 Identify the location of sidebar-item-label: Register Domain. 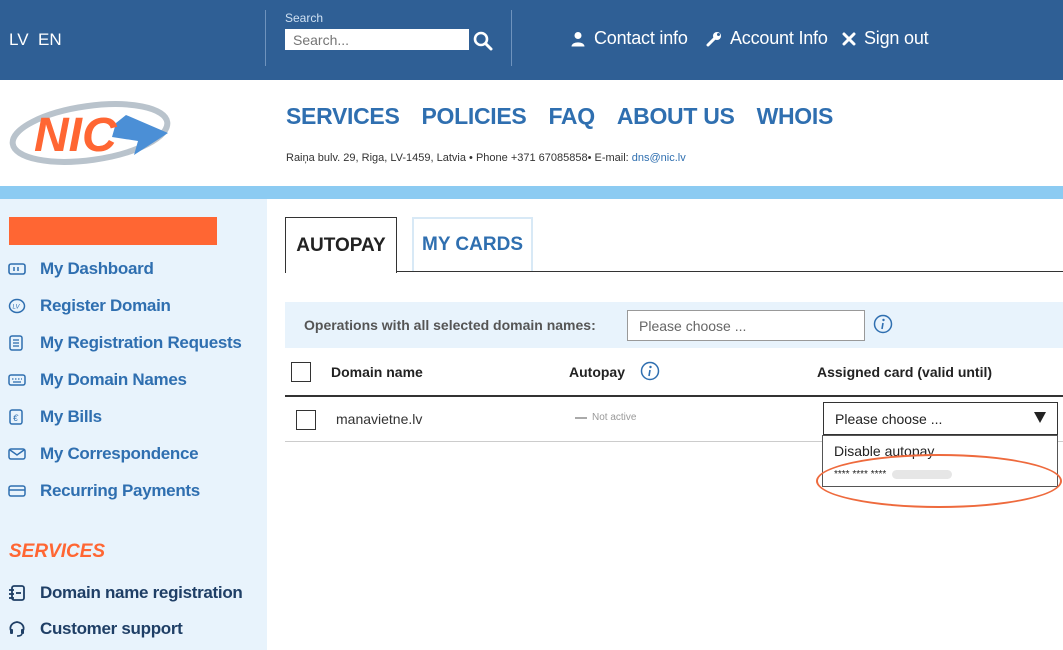
(105, 305).